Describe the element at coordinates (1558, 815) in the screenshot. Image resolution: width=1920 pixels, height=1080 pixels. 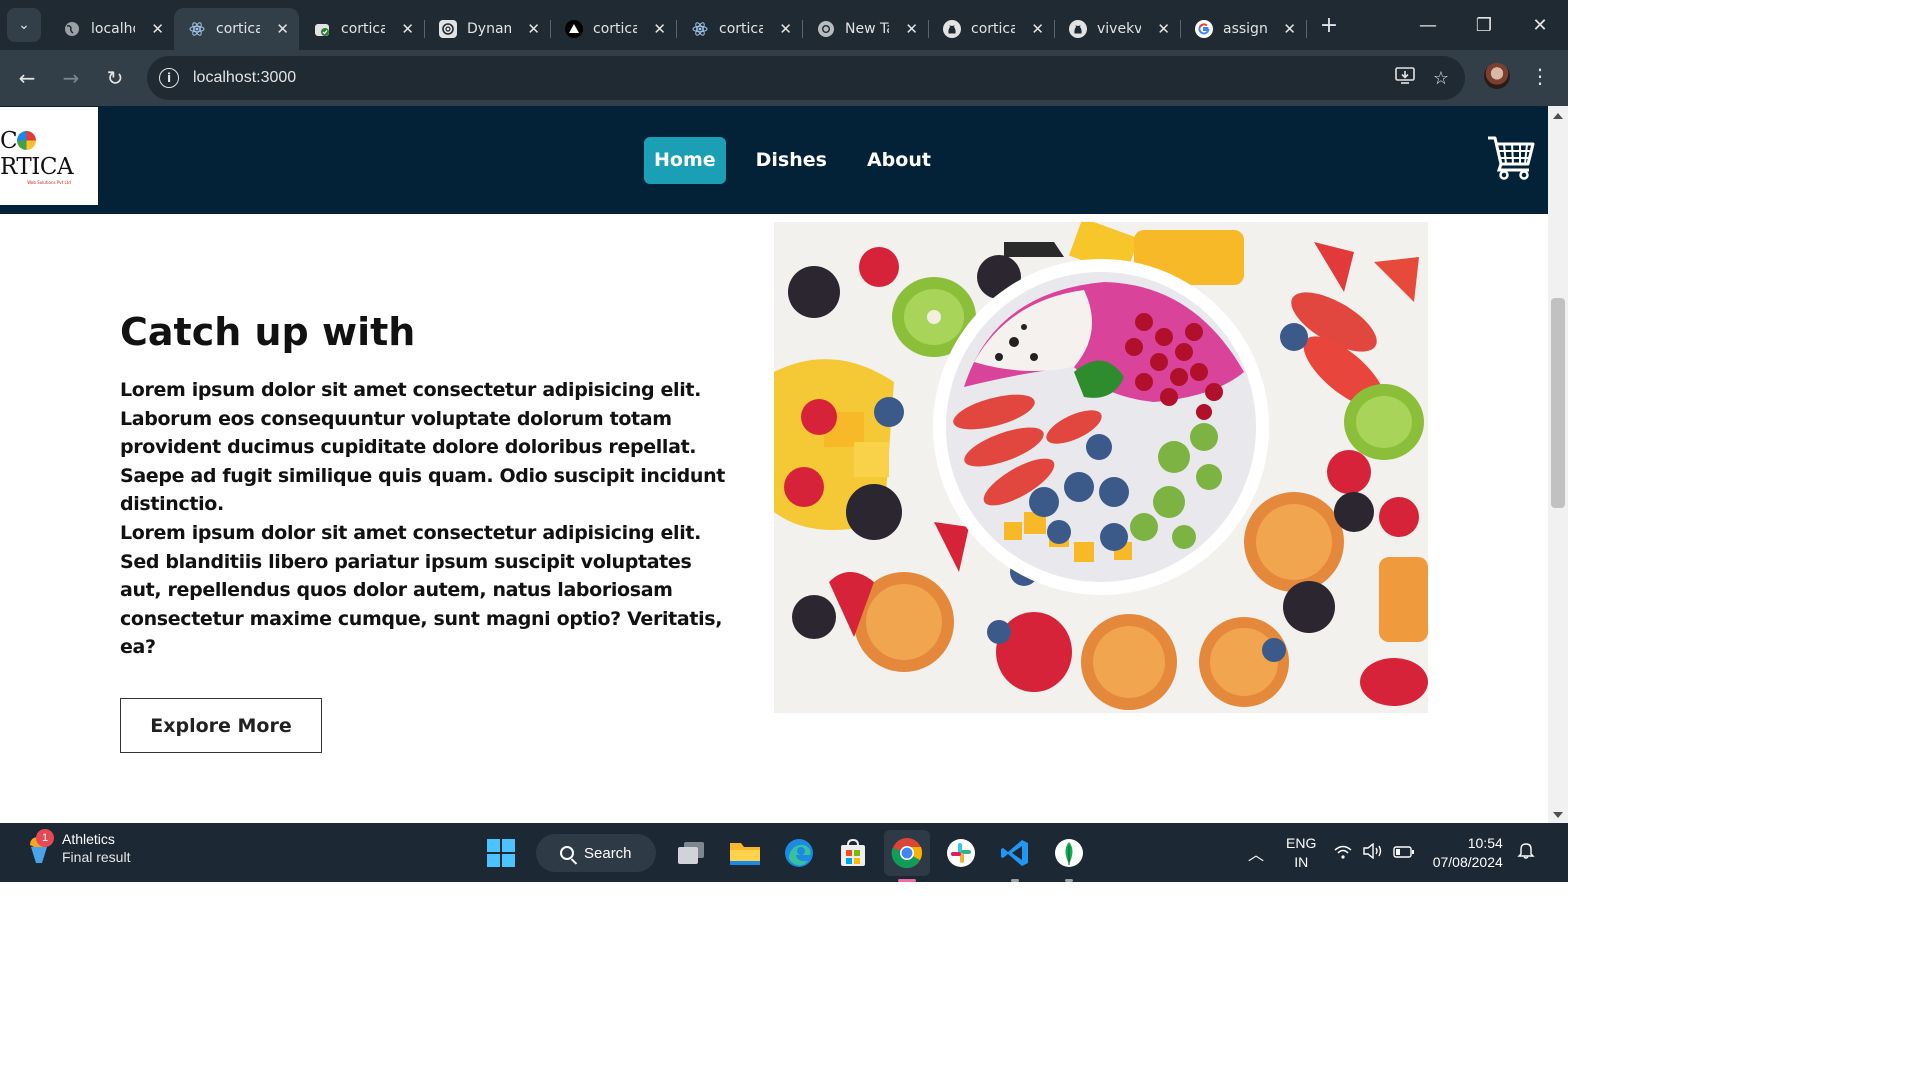
I see `scroll-down-arrow-icon` at that location.